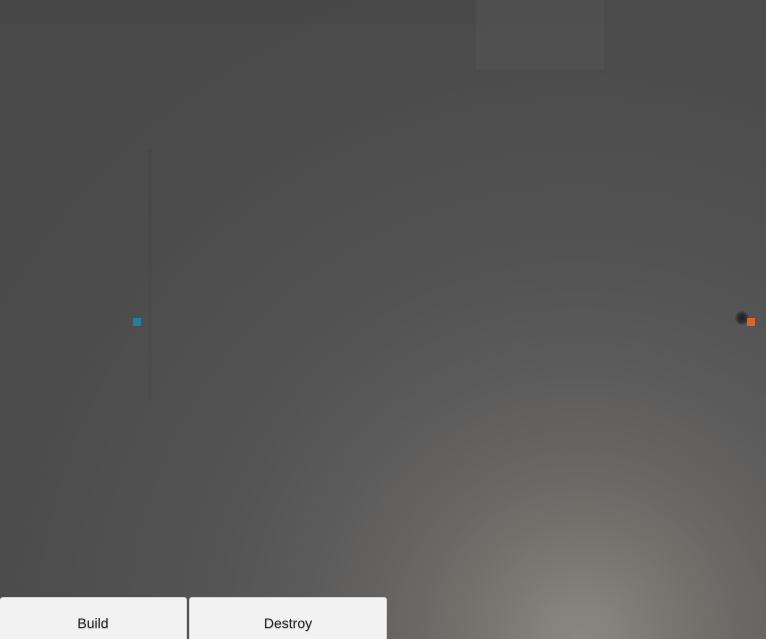 The width and height of the screenshot is (766, 639). What do you see at coordinates (288, 622) in the screenshot?
I see `destroy-button-label: Destroy` at bounding box center [288, 622].